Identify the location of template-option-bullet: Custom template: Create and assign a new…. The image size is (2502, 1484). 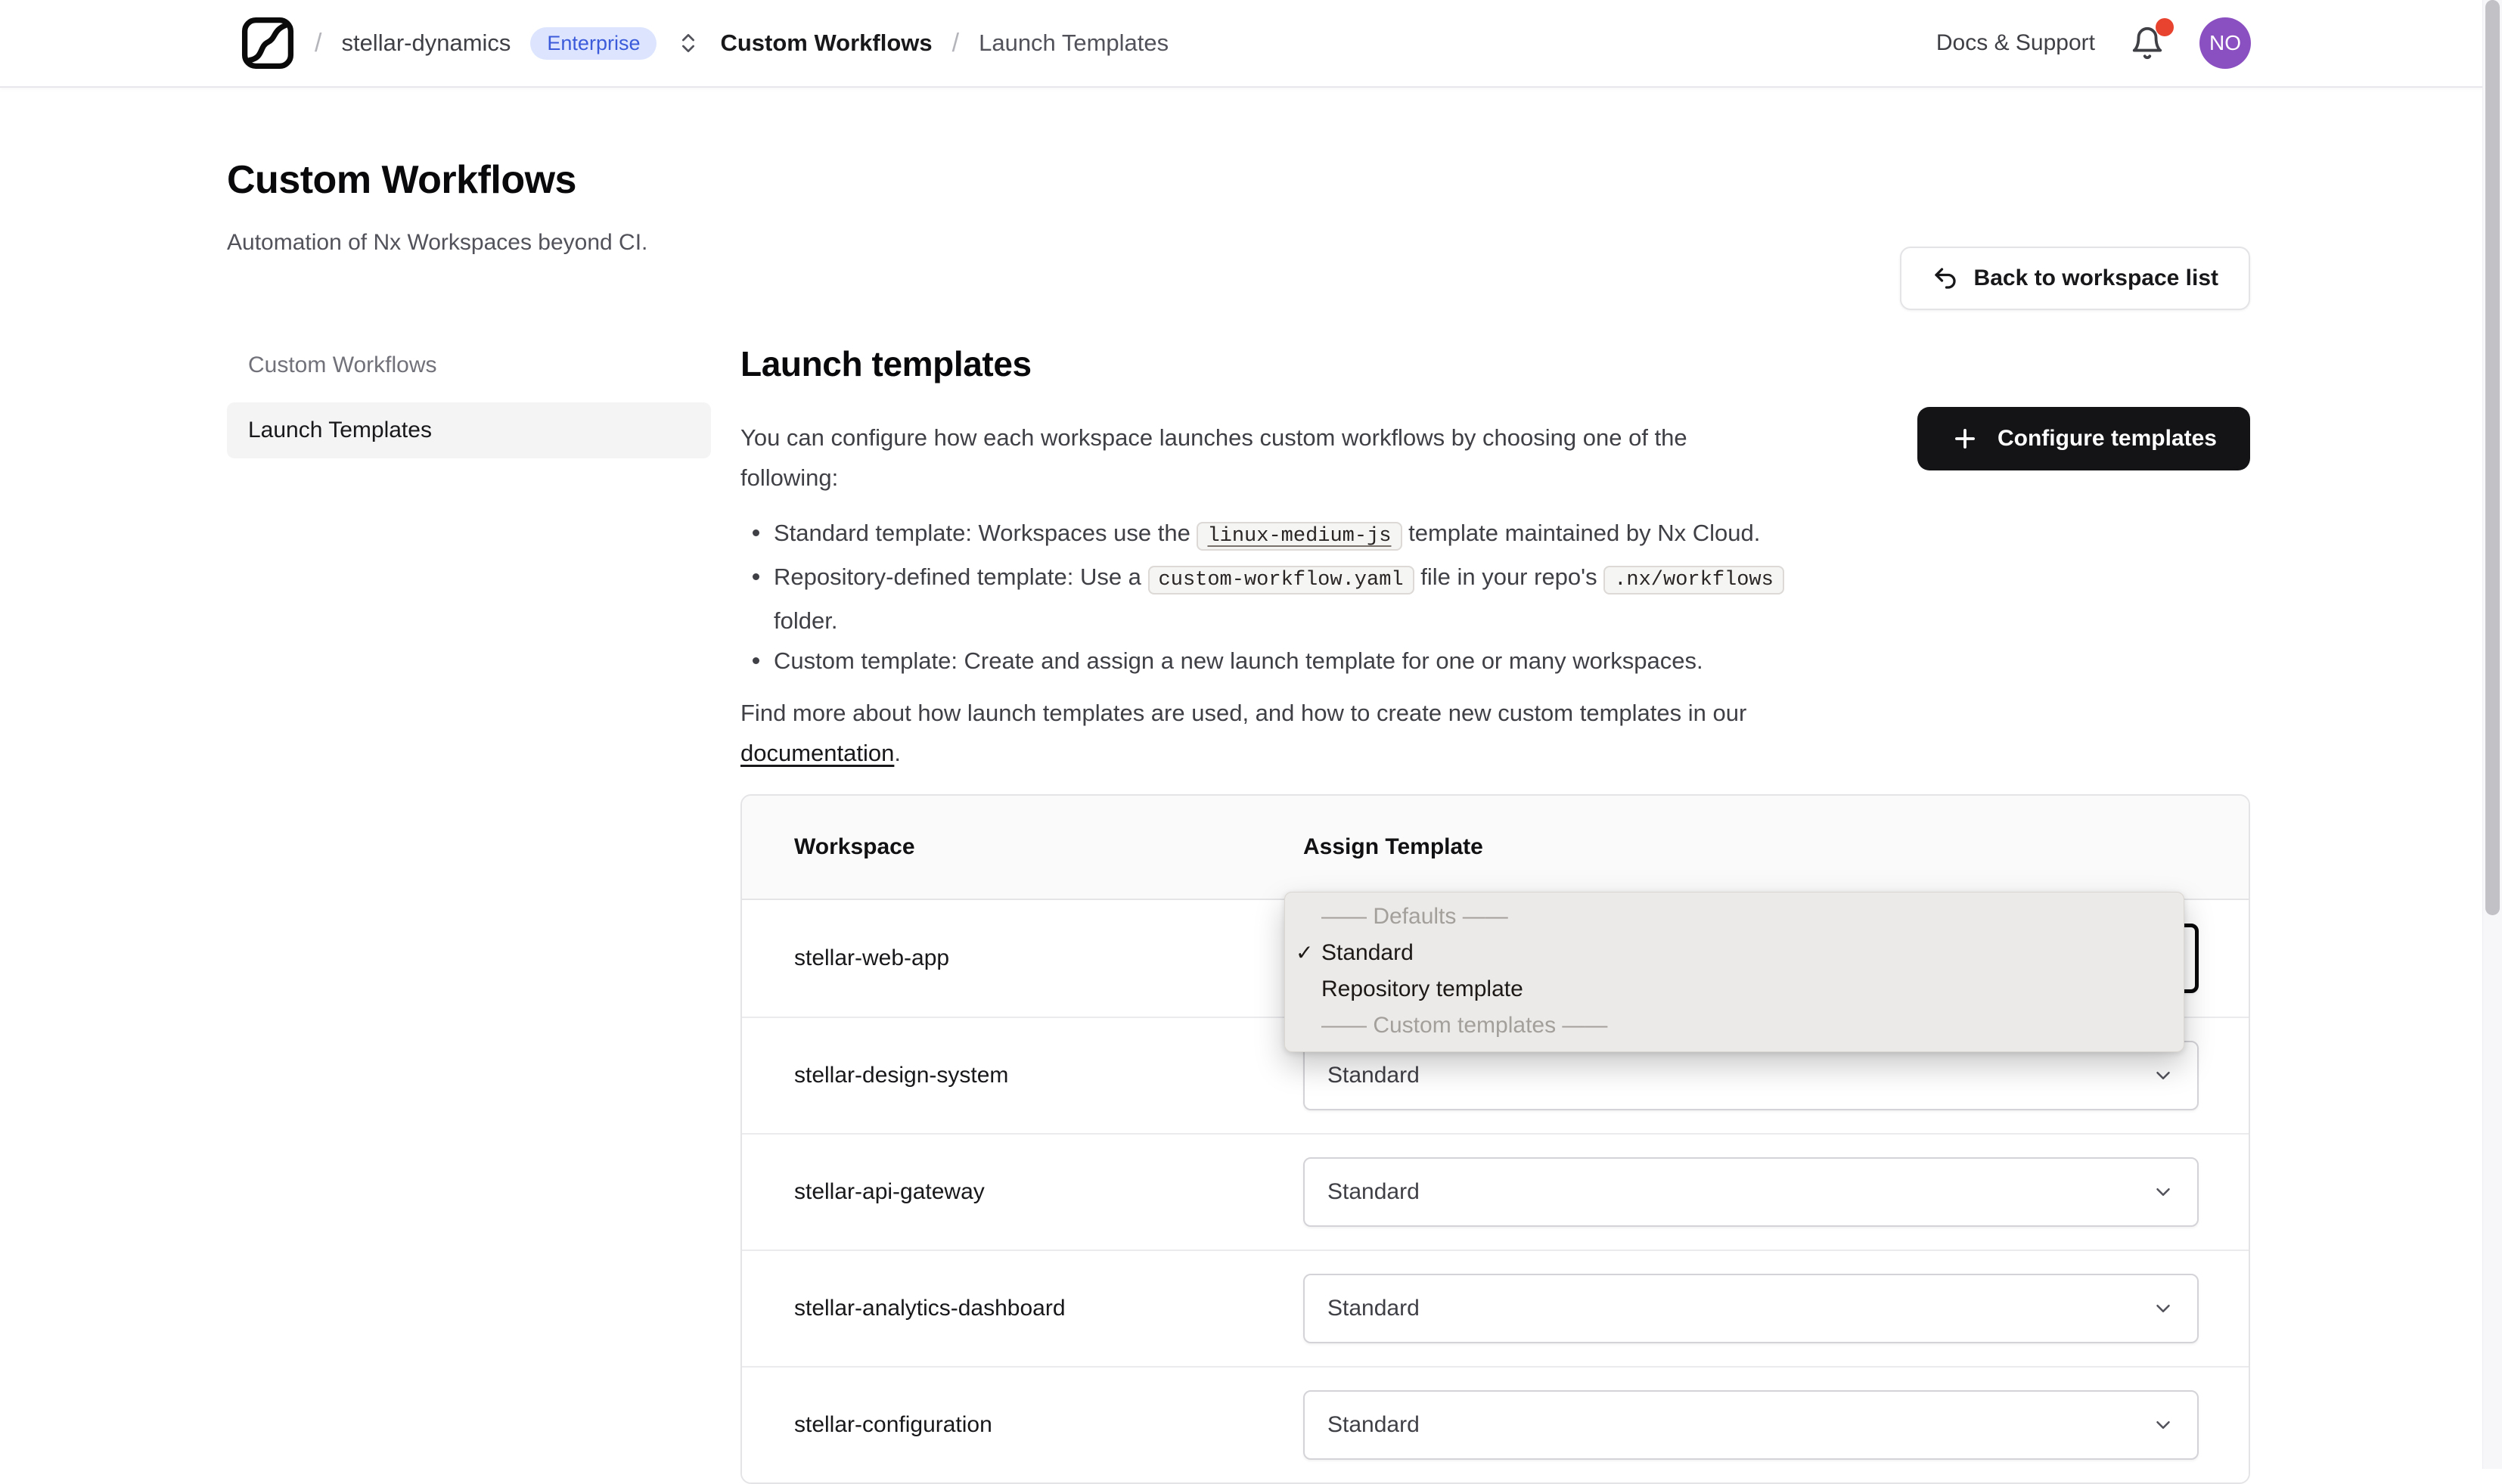
(1495, 661).